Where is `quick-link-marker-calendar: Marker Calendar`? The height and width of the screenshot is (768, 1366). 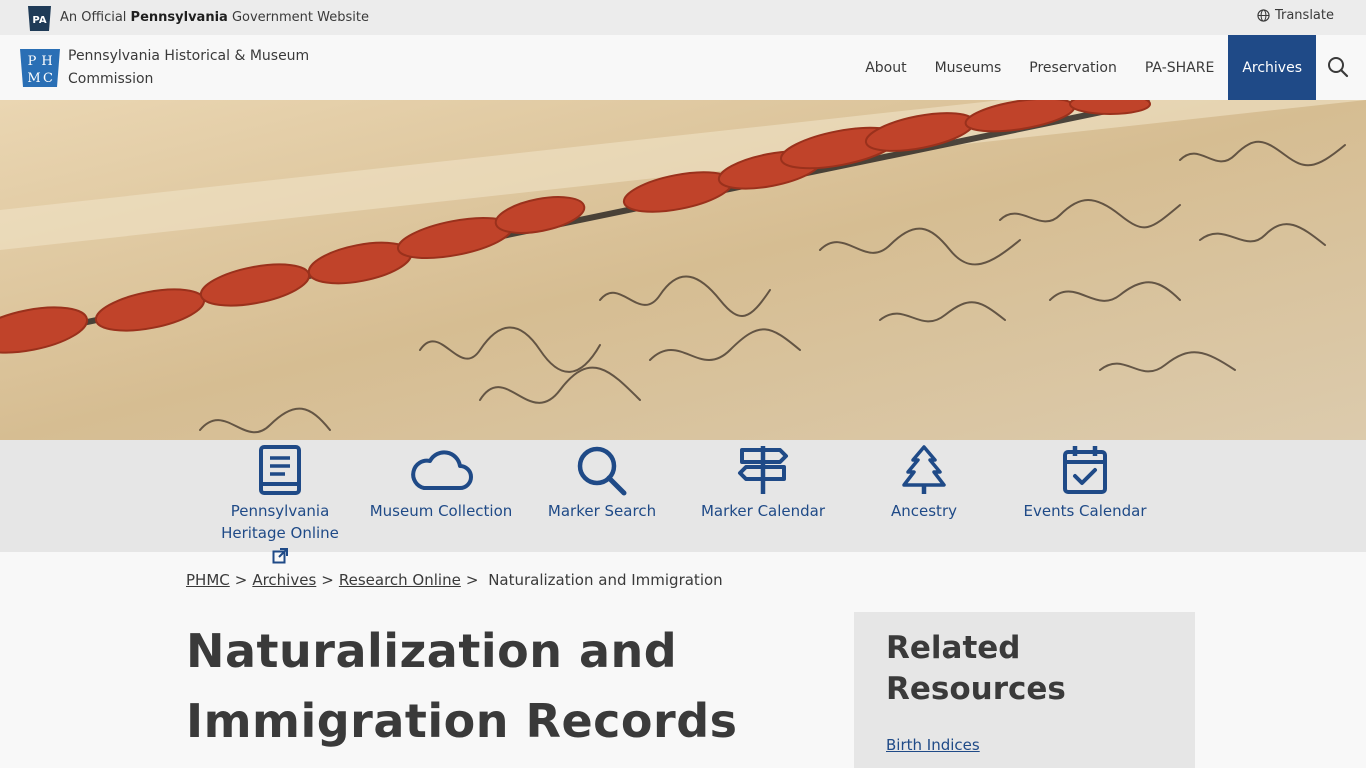 quick-link-marker-calendar: Marker Calendar is located at coordinates (763, 481).